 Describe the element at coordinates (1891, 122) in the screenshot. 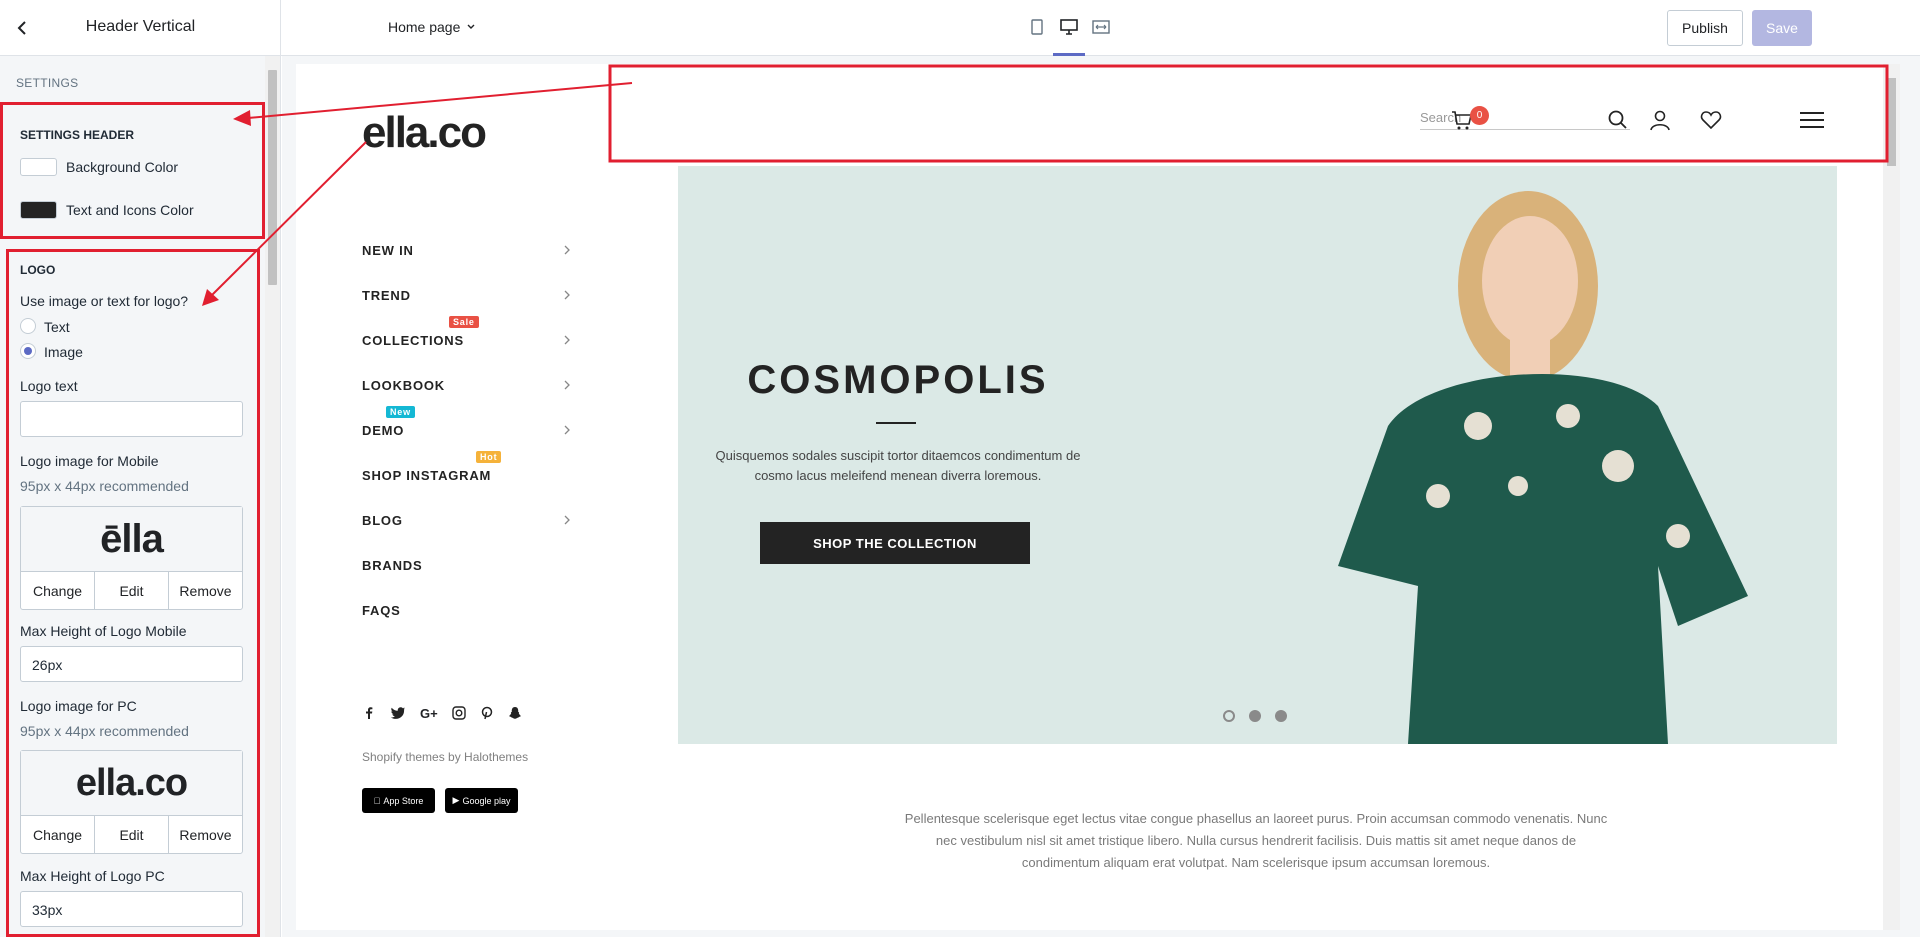

I see `preview-scroll-thumb` at that location.